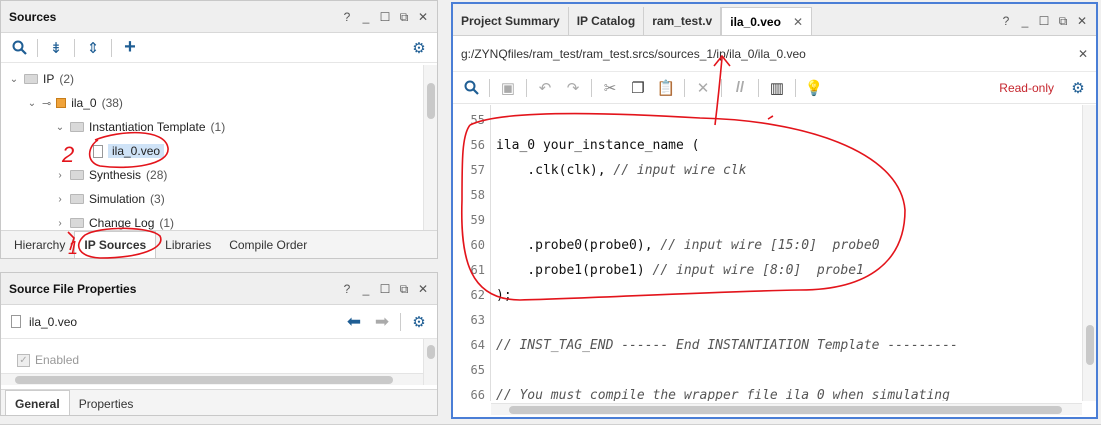 The image size is (1101, 434). What do you see at coordinates (666, 88) in the screenshot?
I see `paste-icon: 📋` at bounding box center [666, 88].